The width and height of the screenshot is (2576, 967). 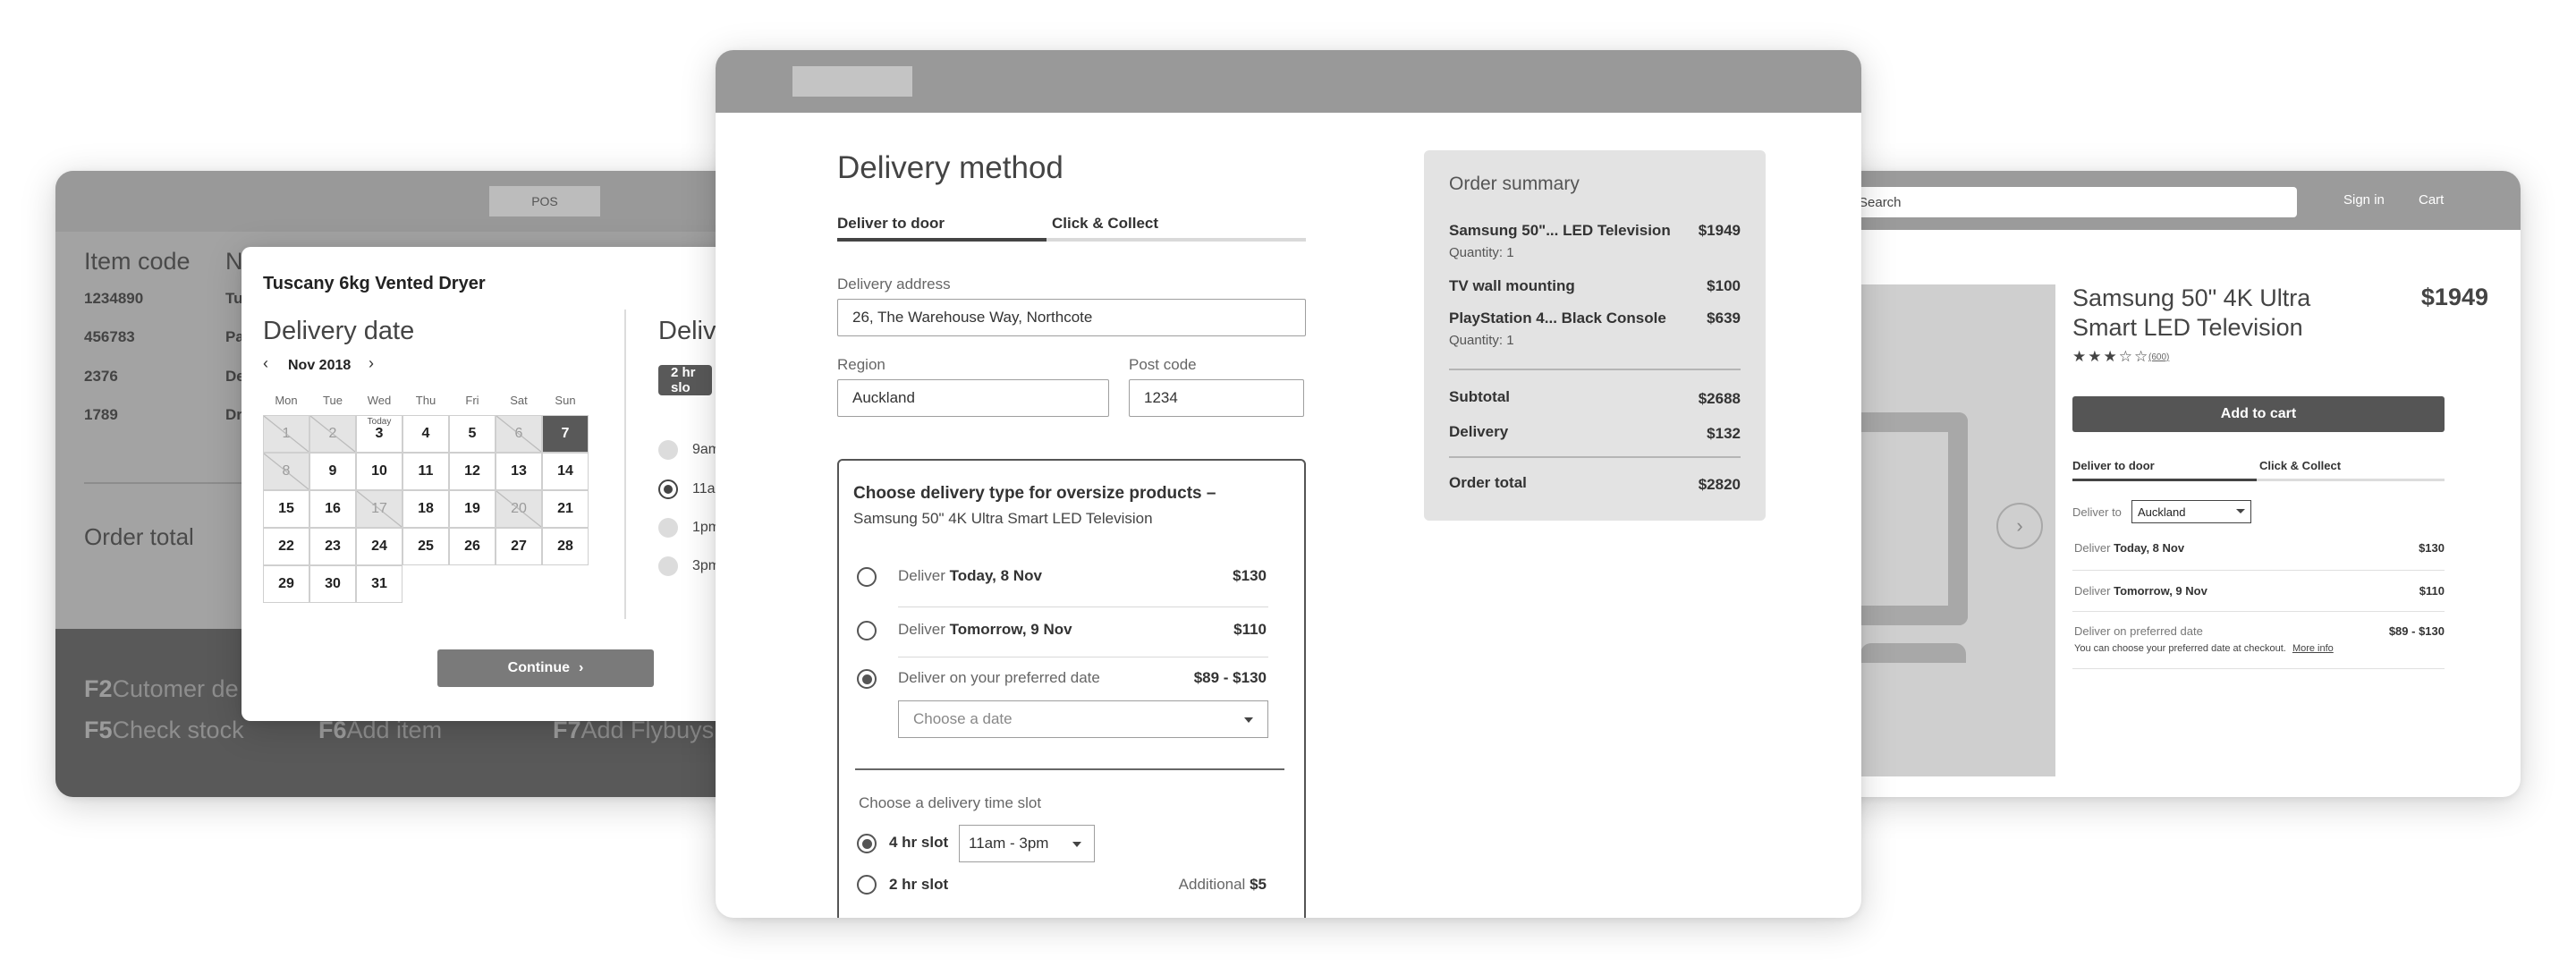 What do you see at coordinates (1595, 369) in the screenshot?
I see `summary-divider` at bounding box center [1595, 369].